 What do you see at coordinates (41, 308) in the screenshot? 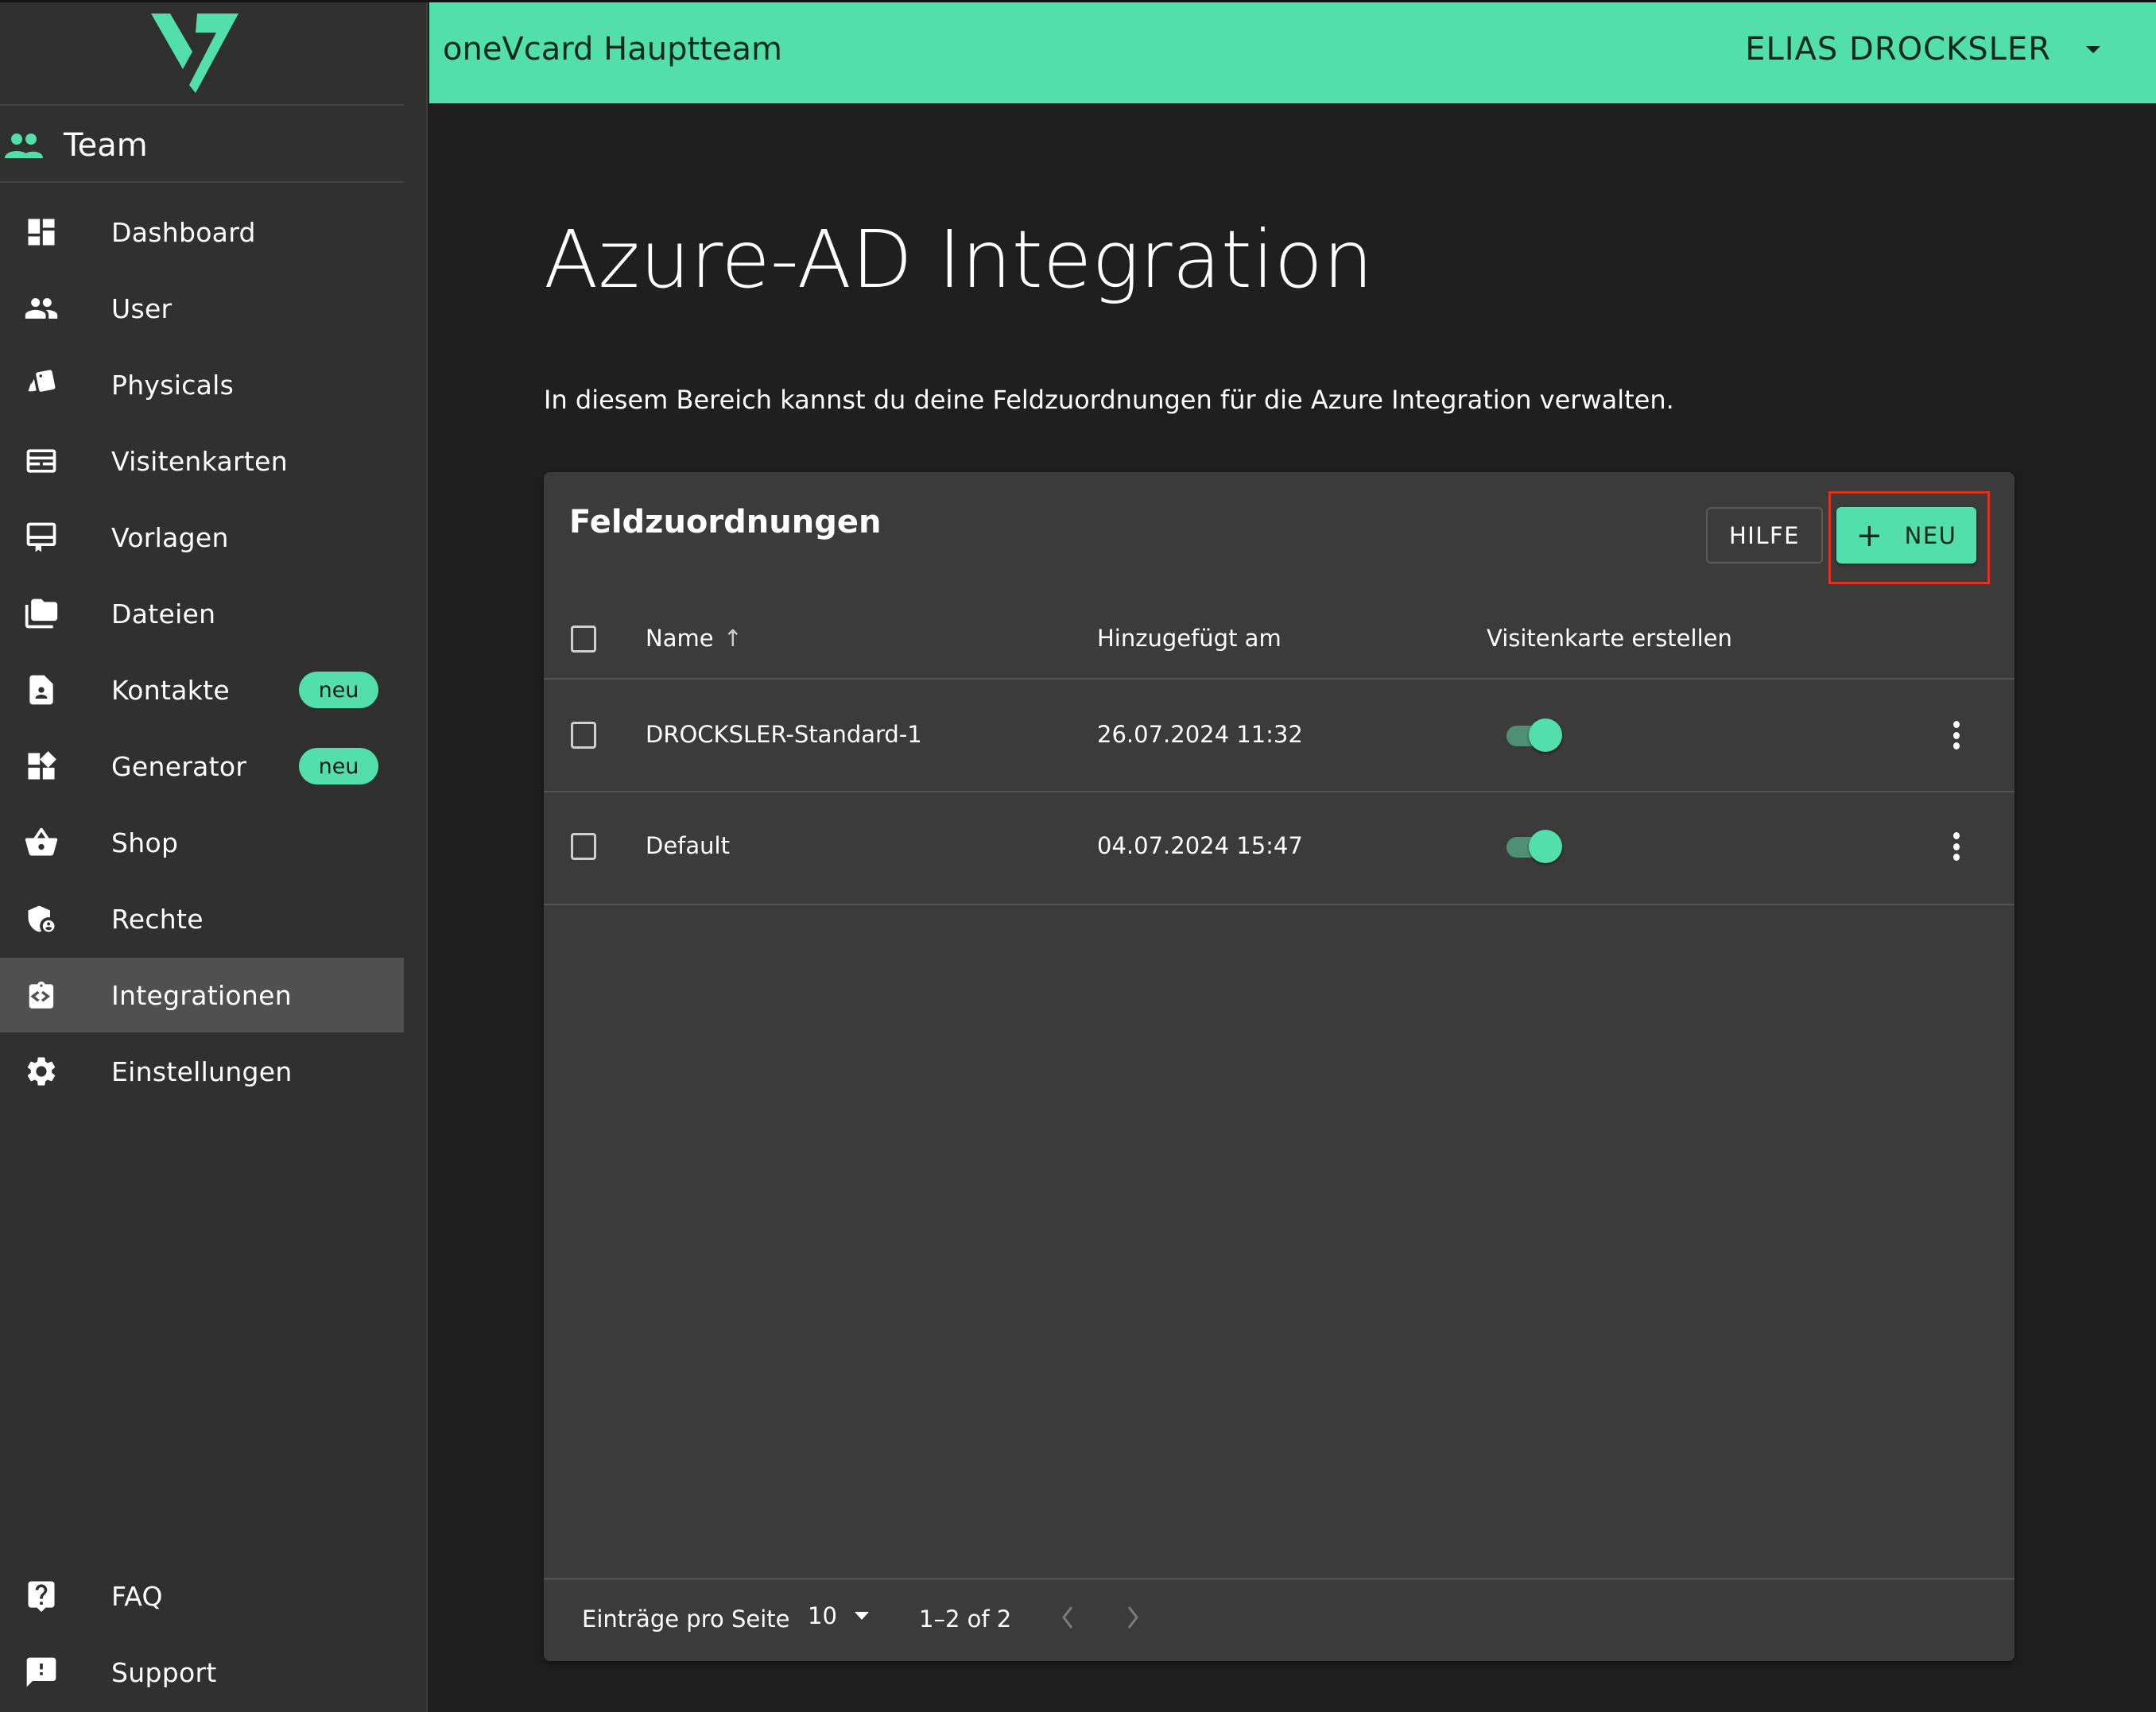
I see `users-icon` at bounding box center [41, 308].